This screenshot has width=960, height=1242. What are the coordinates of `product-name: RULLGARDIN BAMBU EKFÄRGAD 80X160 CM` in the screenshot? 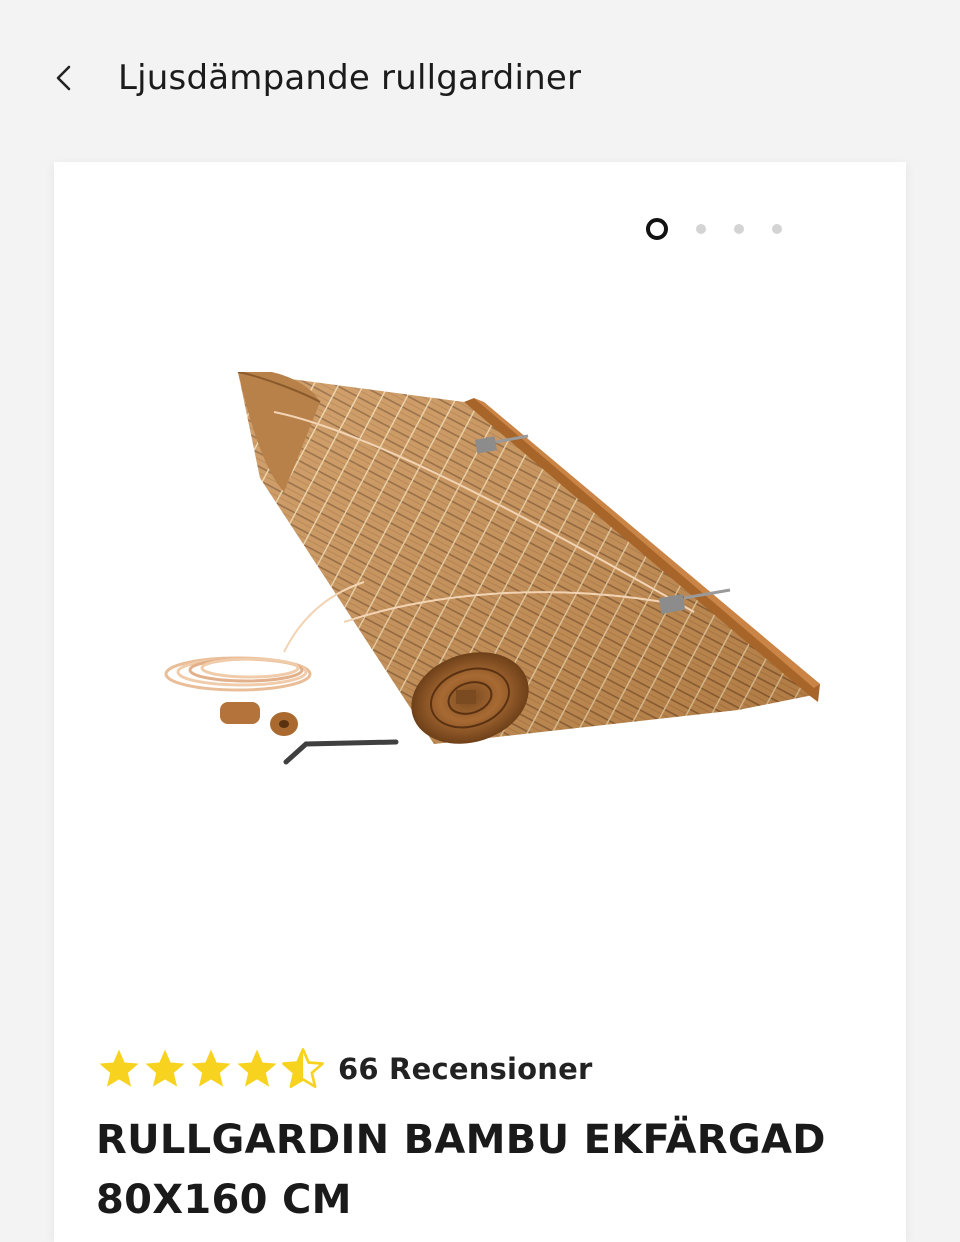 It's located at (461, 1170).